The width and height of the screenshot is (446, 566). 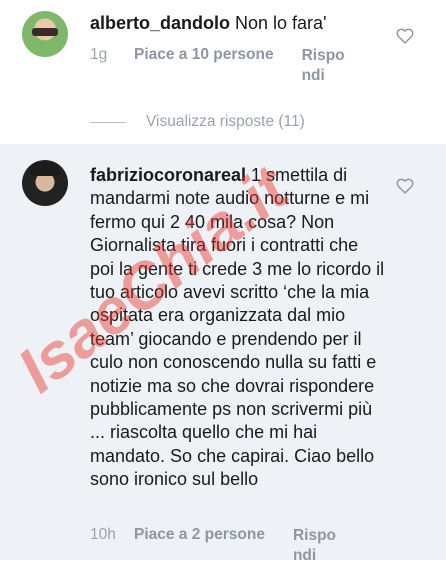 I want to click on comment-meta: 10h Piace a 2 persone Rispondi, so click(x=214, y=546).